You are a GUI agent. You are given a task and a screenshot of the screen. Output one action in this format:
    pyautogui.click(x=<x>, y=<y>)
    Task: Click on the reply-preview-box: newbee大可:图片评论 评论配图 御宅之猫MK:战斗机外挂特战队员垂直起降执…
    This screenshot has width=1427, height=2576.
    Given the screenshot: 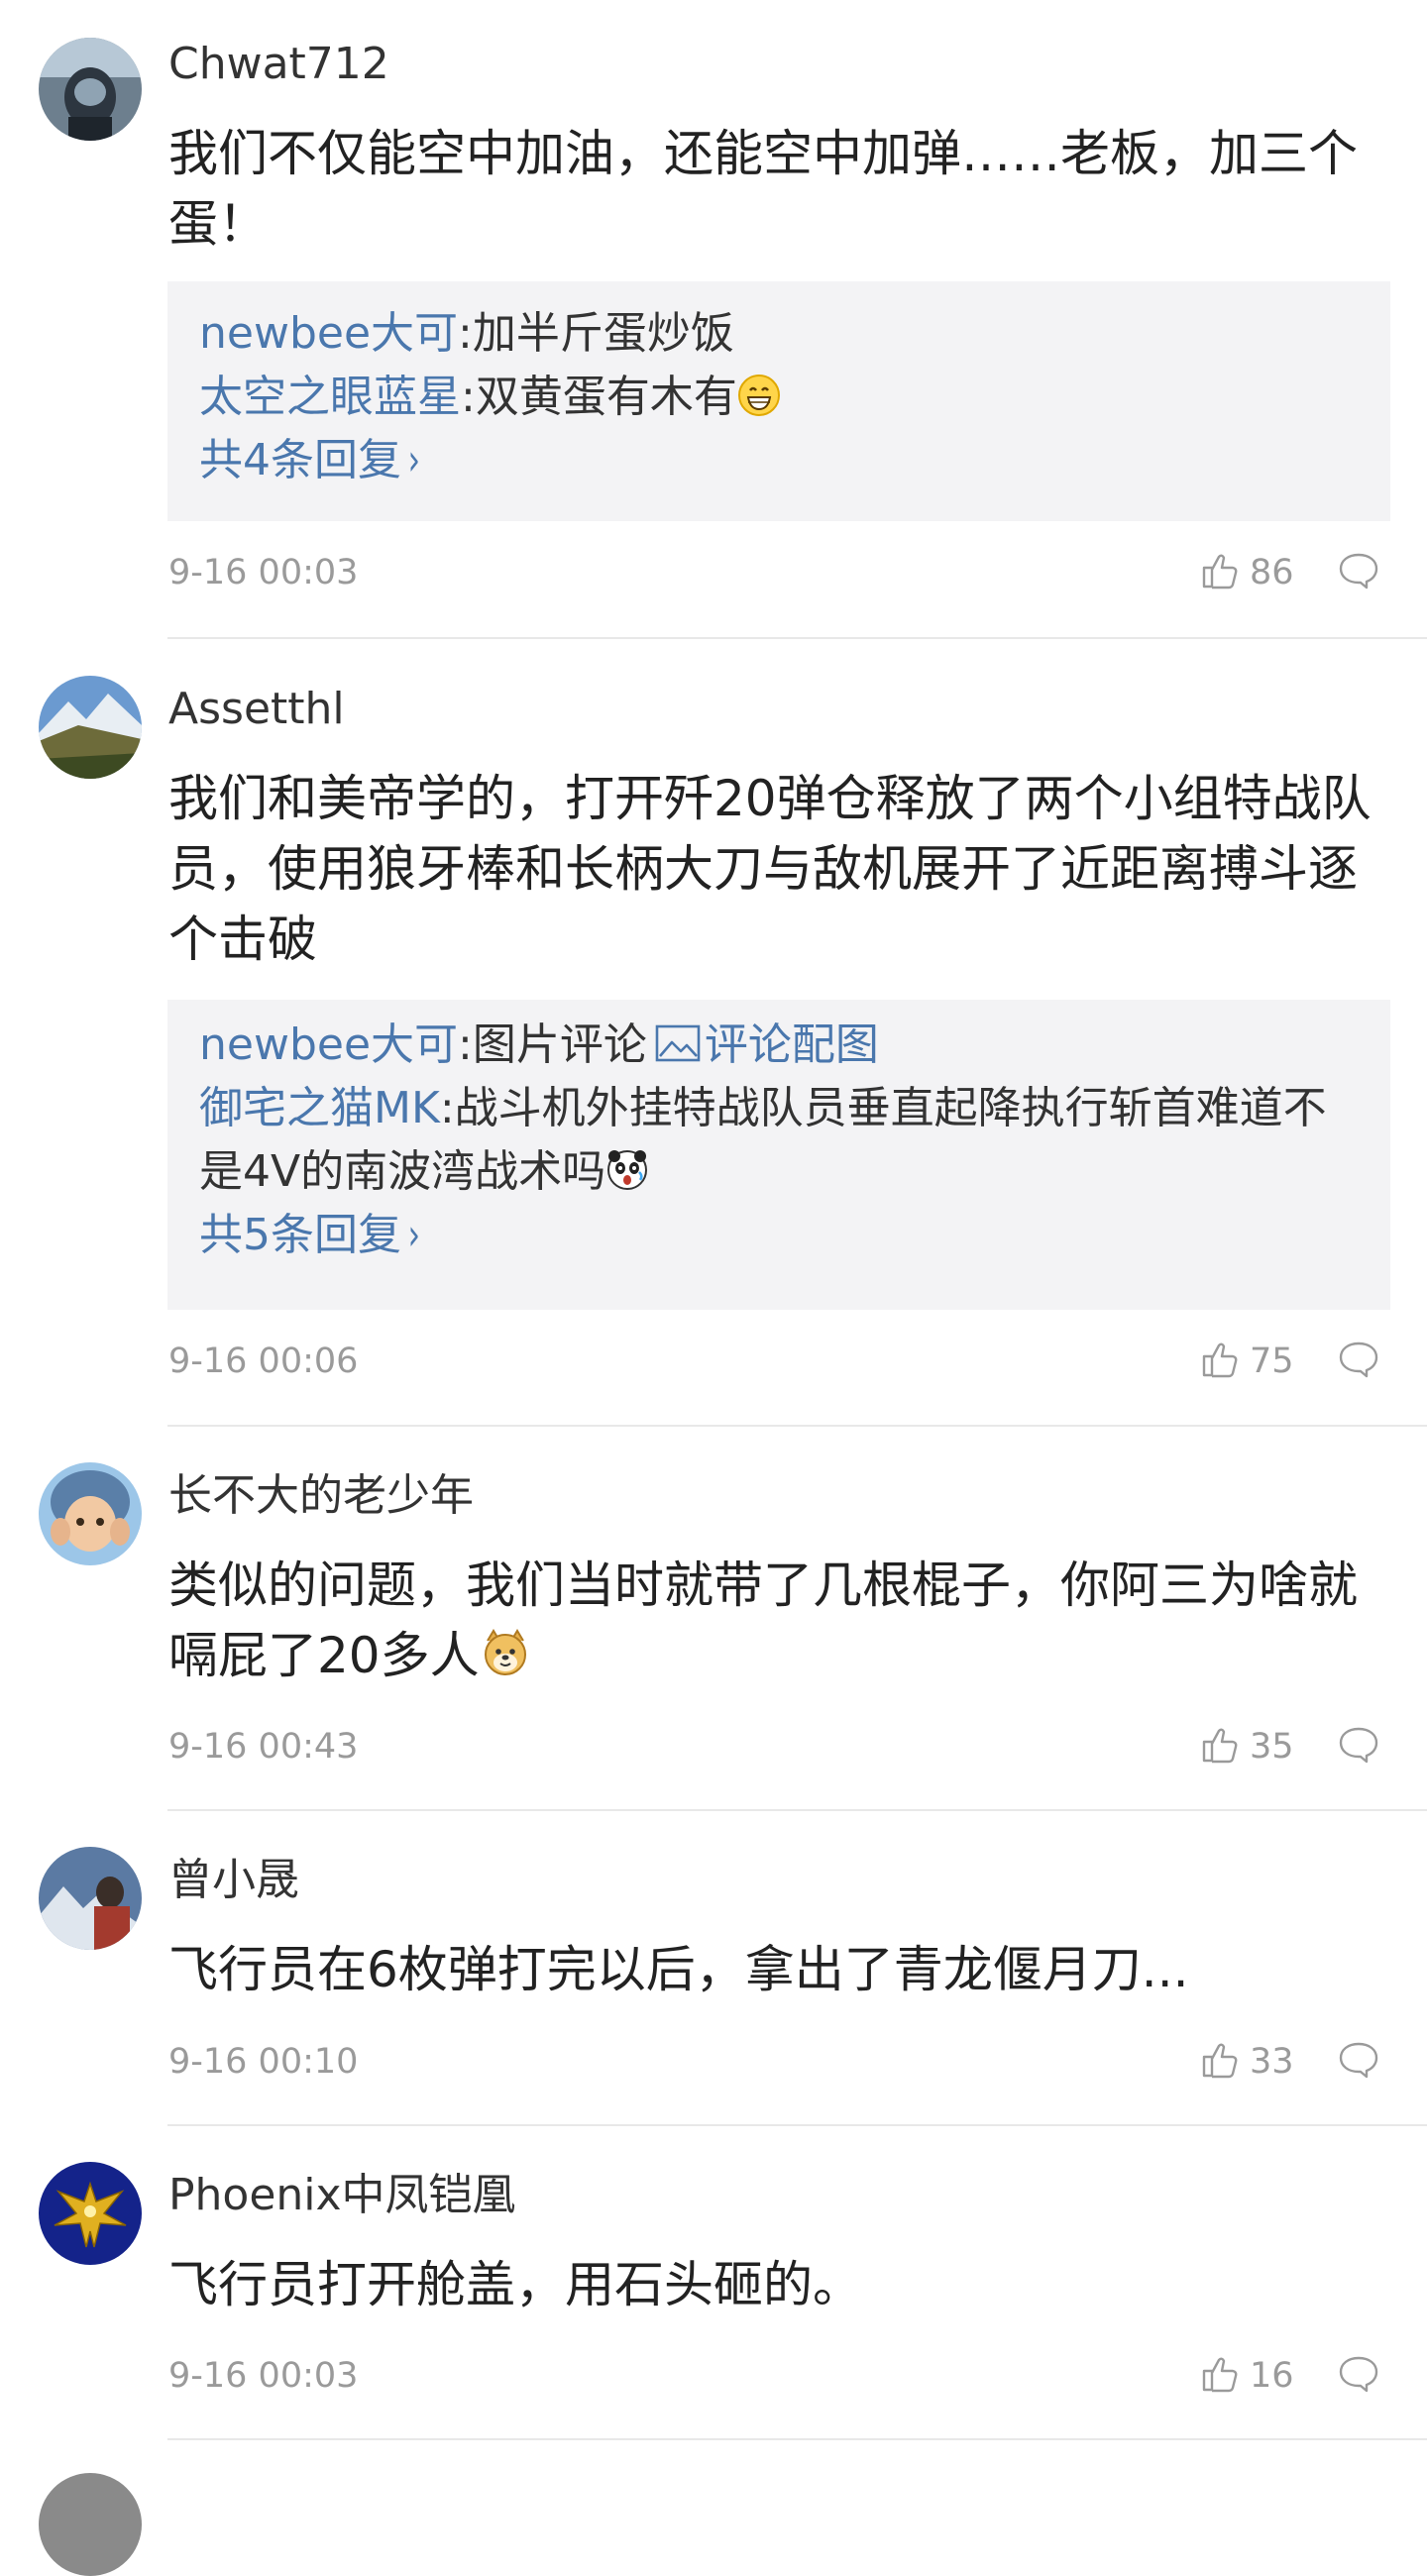 What is the action you would take?
    pyautogui.click(x=778, y=1155)
    